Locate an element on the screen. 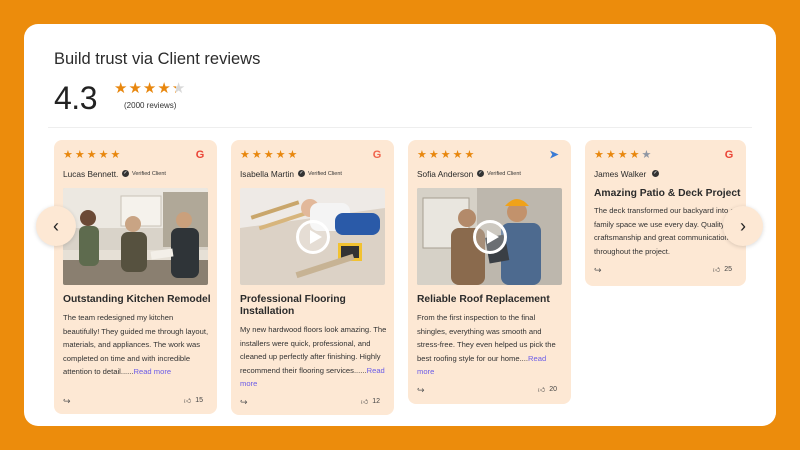 The image size is (800, 450). section-title: Build trust via Client reviews is located at coordinates (157, 59).